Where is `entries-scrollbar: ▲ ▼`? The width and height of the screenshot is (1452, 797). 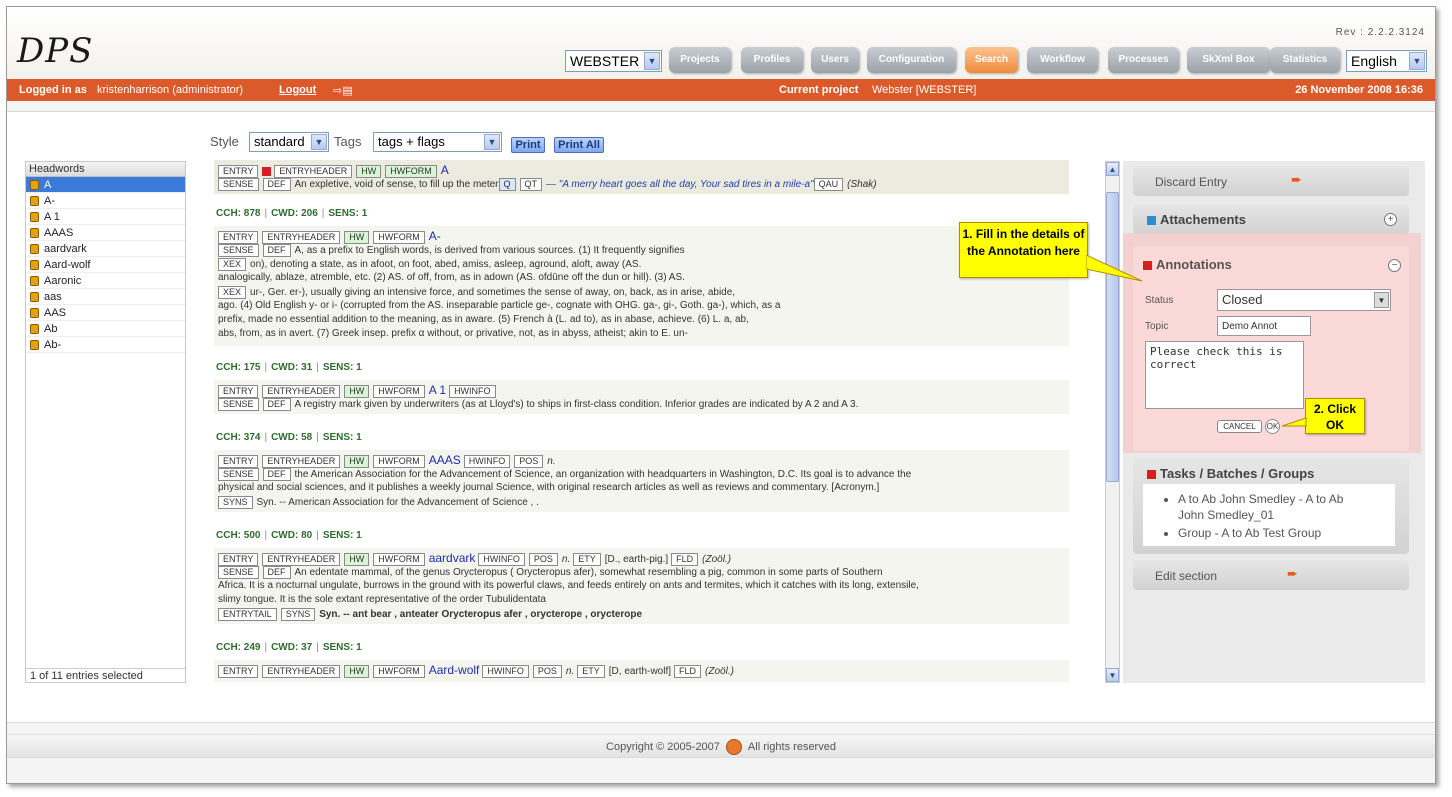 entries-scrollbar: ▲ ▼ is located at coordinates (1112, 422).